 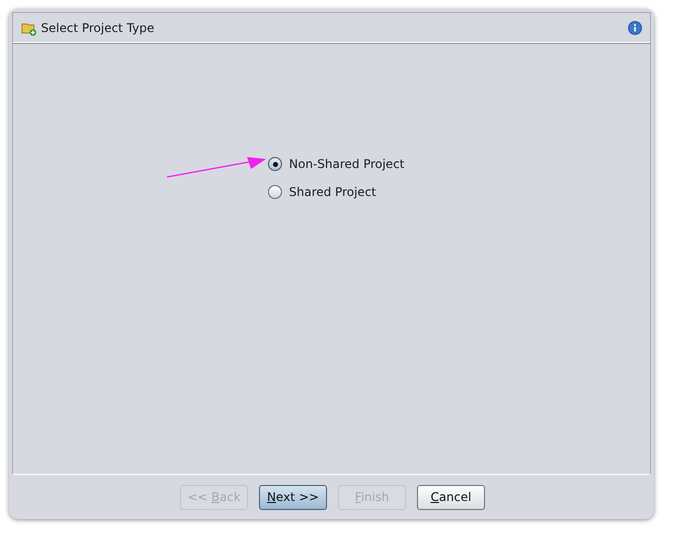 I want to click on option-label: Non-Shared Project, so click(x=346, y=164).